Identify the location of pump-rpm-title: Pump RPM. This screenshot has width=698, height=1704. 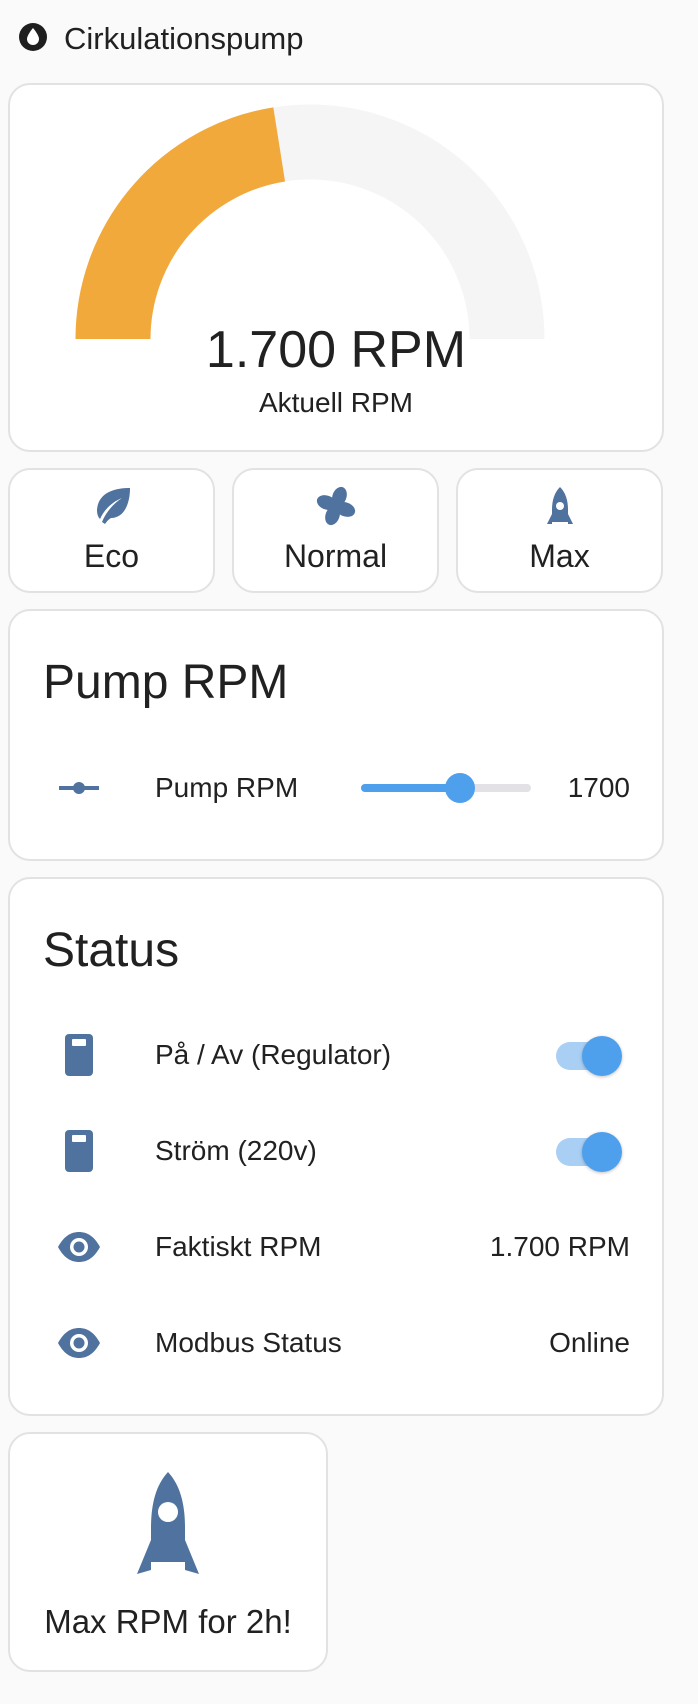
(166, 682).